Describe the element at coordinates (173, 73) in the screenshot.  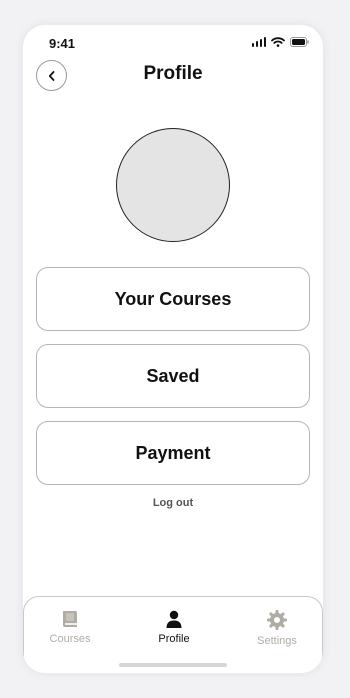
I see `page-title: Profile` at that location.